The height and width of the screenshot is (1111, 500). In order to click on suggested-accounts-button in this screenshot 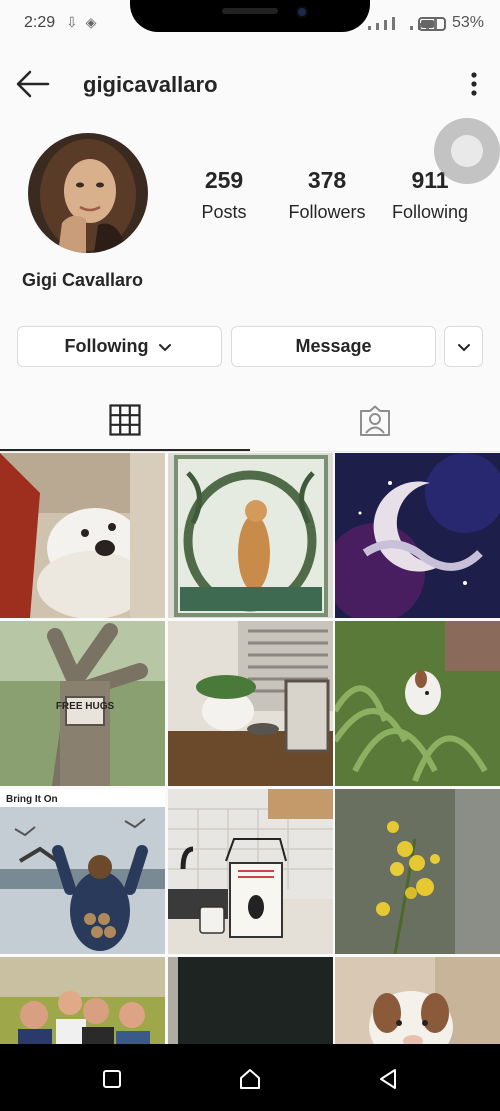, I will do `click(463, 346)`.